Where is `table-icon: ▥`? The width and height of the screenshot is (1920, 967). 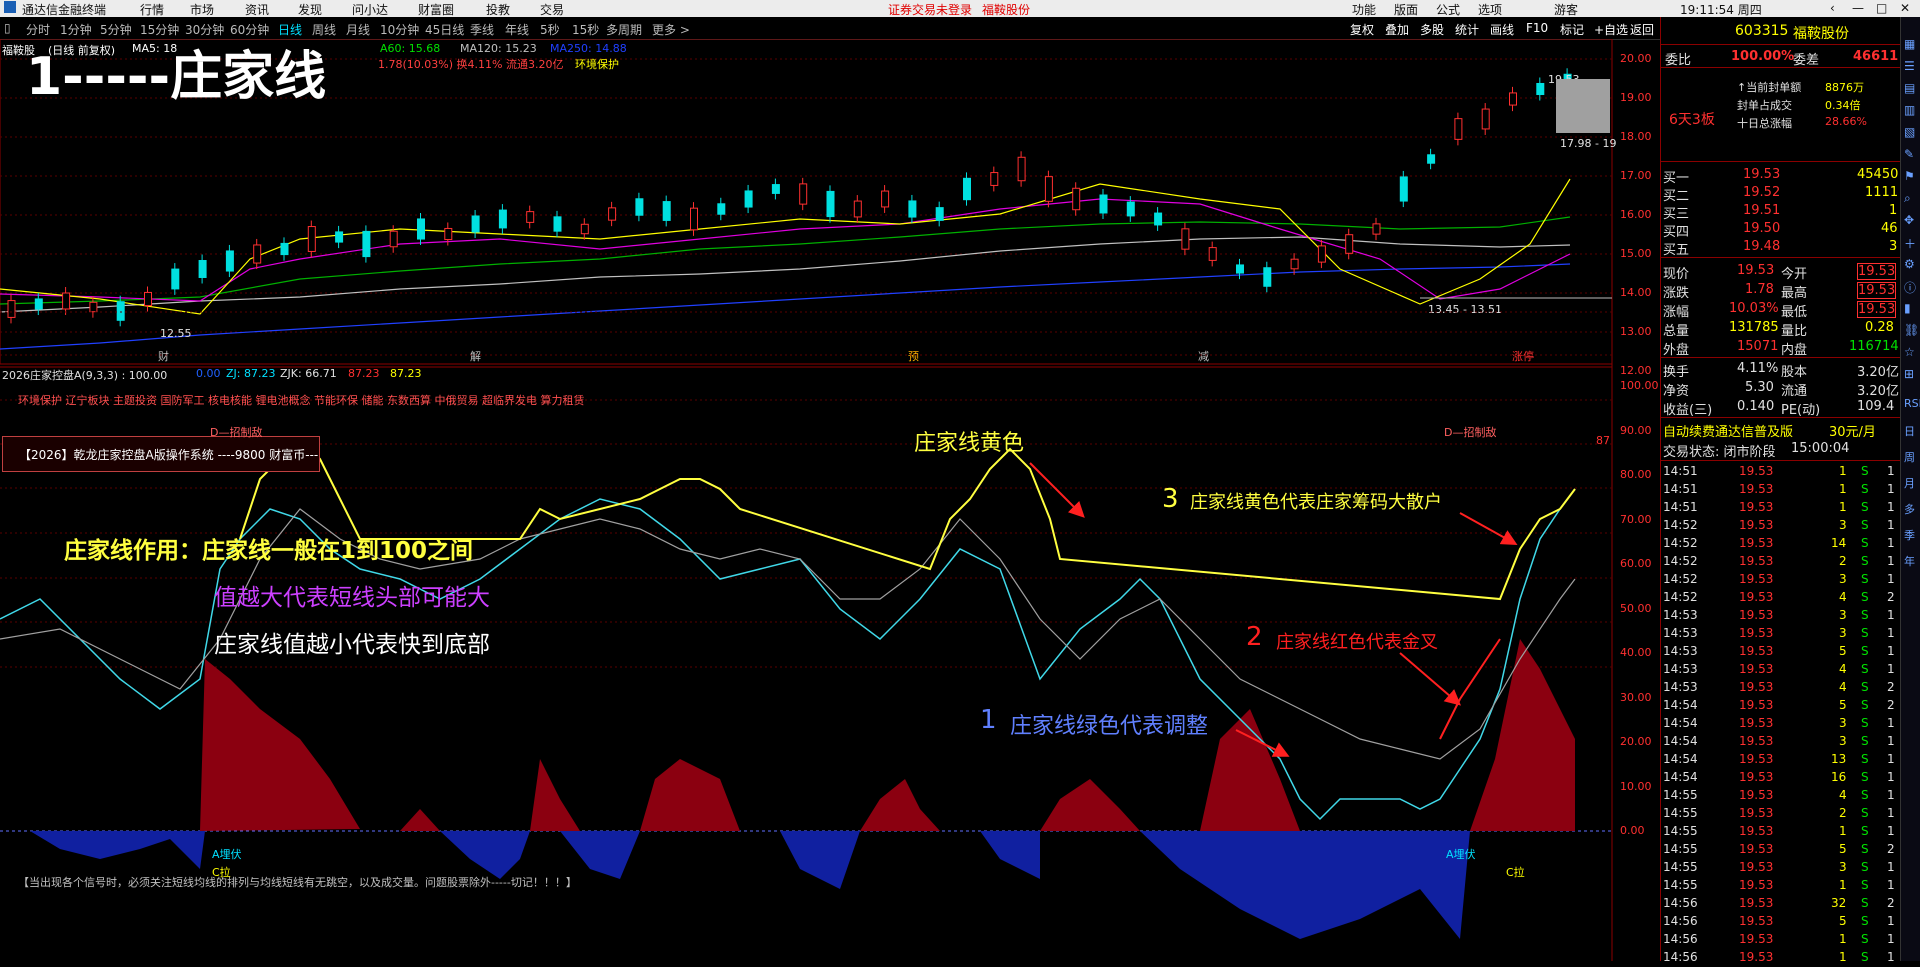 table-icon: ▥ is located at coordinates (1909, 110).